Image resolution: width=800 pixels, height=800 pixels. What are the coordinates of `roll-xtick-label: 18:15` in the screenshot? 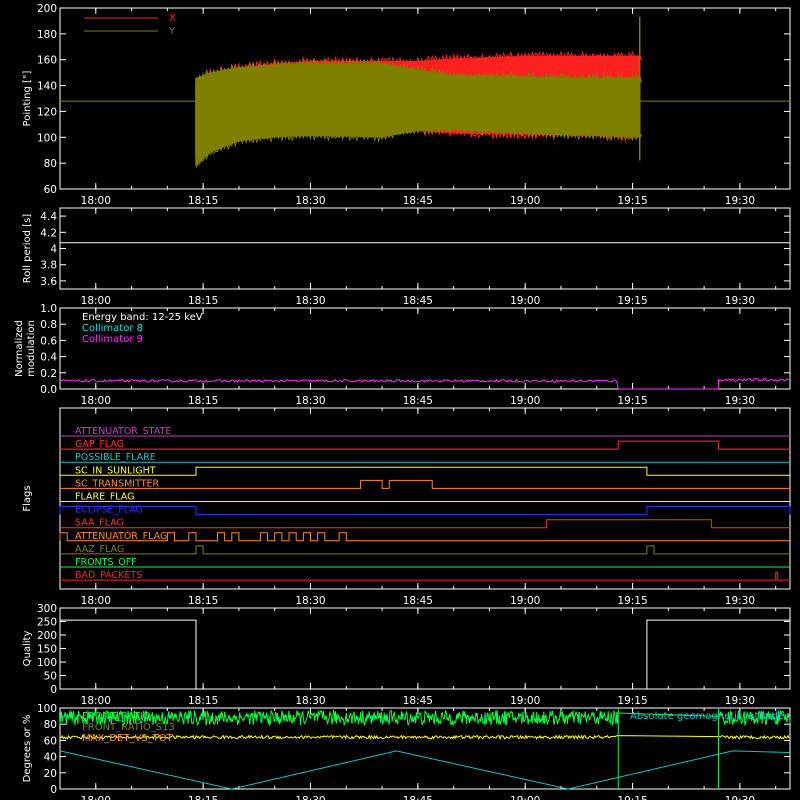 It's located at (203, 301).